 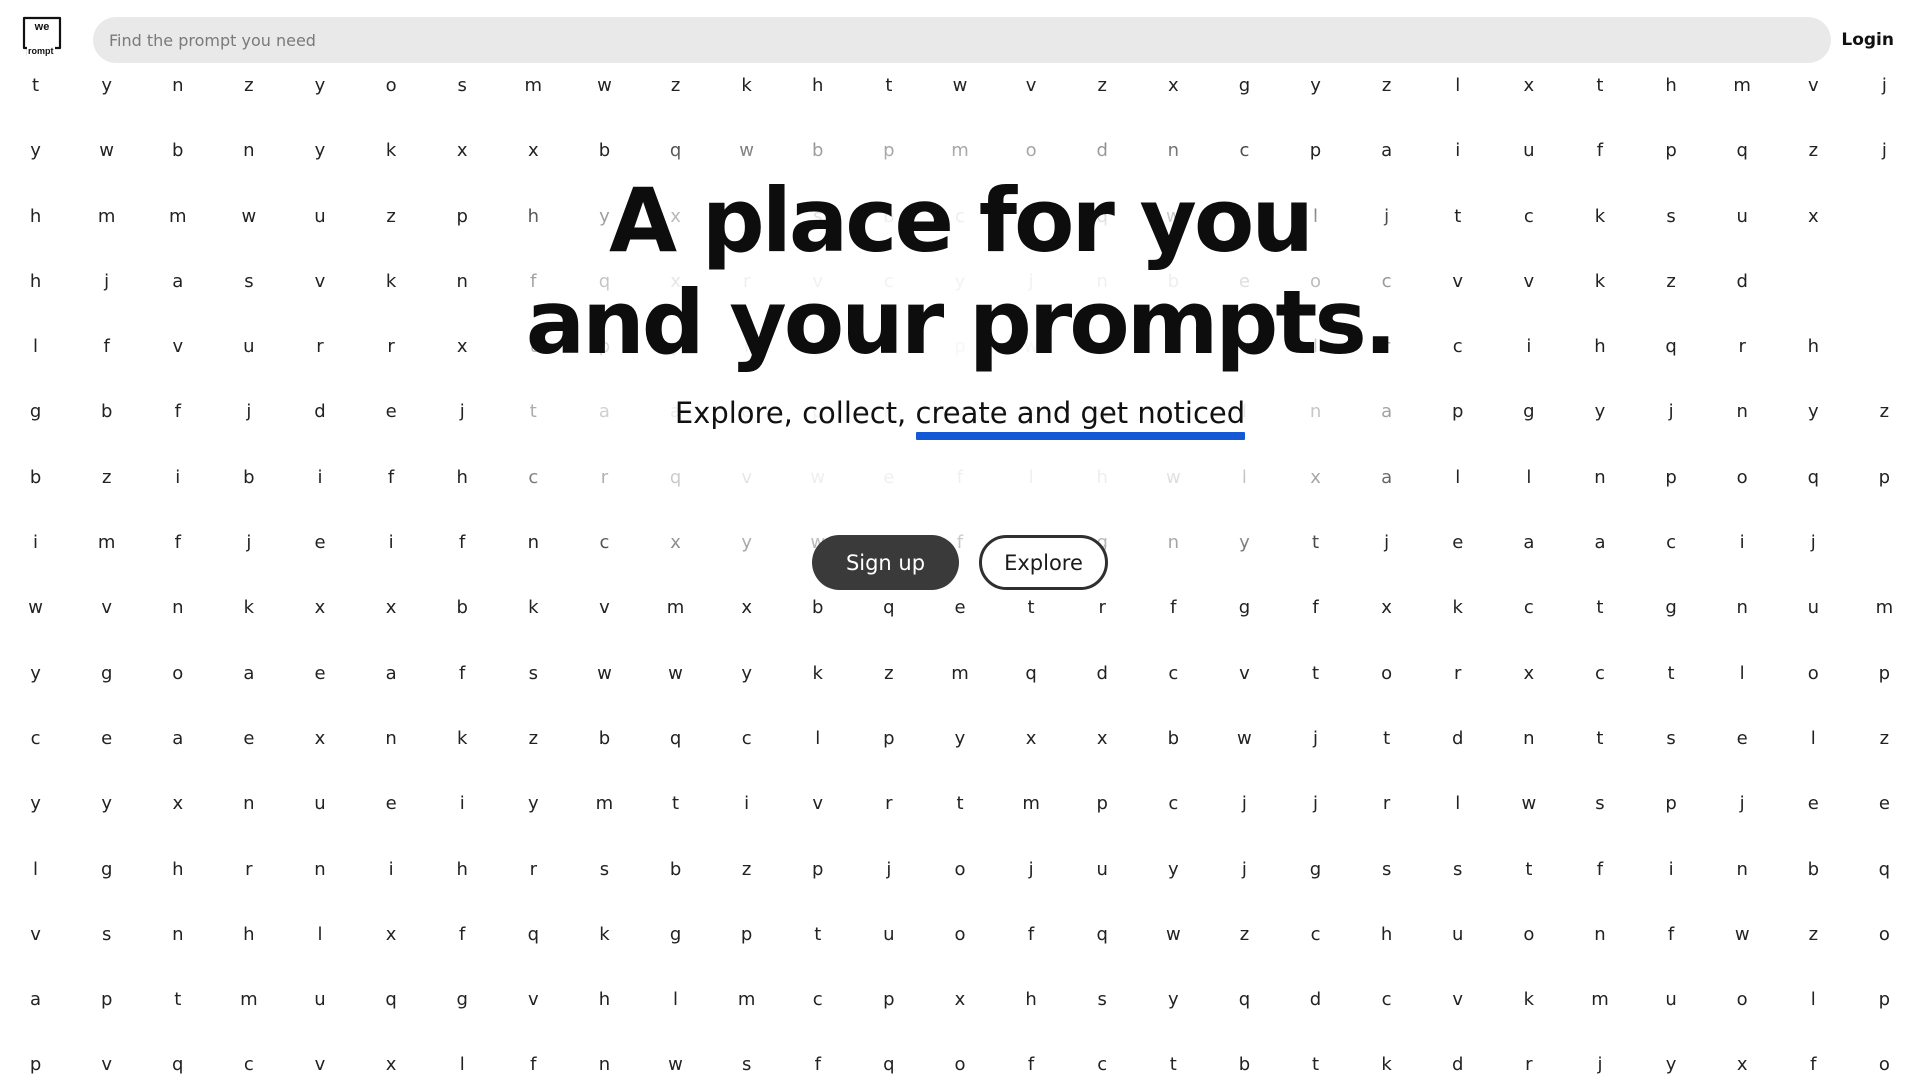 What do you see at coordinates (1867, 40) in the screenshot?
I see `login-link: Login` at bounding box center [1867, 40].